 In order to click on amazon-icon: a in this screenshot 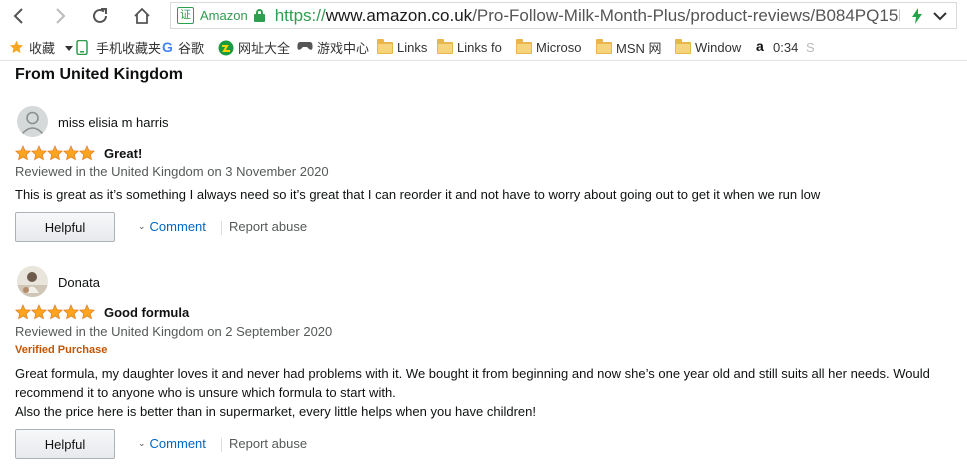, I will do `click(760, 46)`.